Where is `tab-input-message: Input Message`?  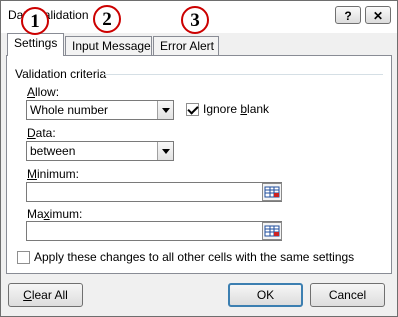 tab-input-message: Input Message is located at coordinates (108, 45).